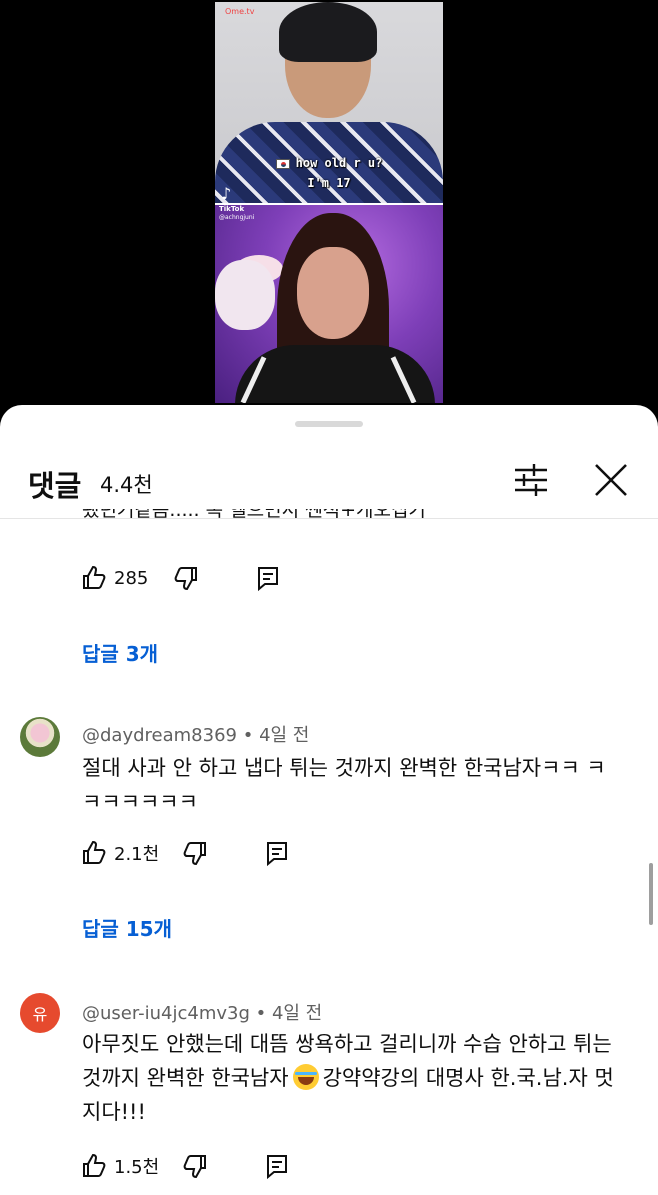 This screenshot has width=658, height=1195. I want to click on like-count: 285, so click(131, 578).